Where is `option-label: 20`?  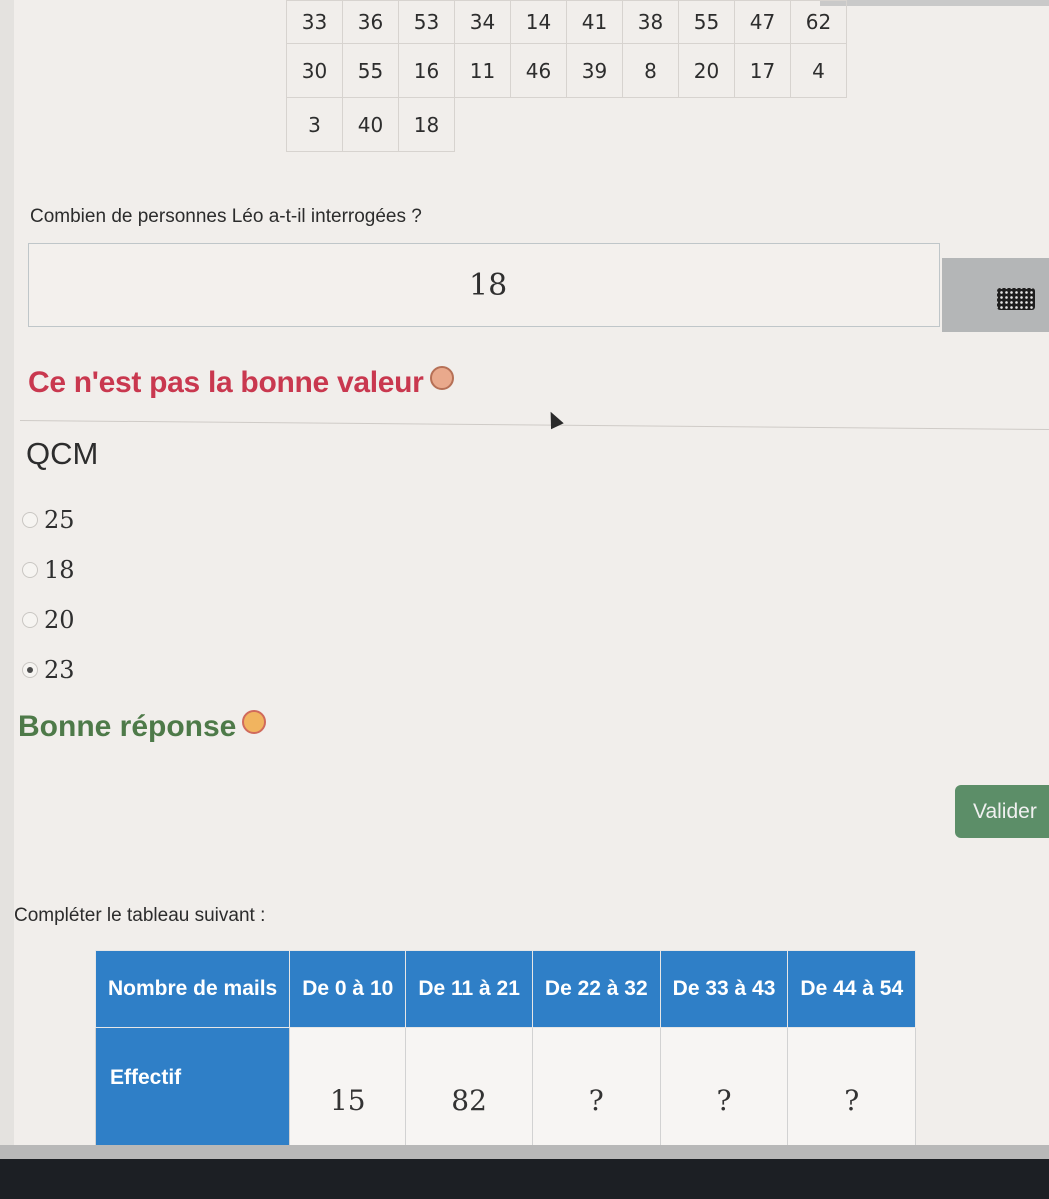 option-label: 20 is located at coordinates (59, 620).